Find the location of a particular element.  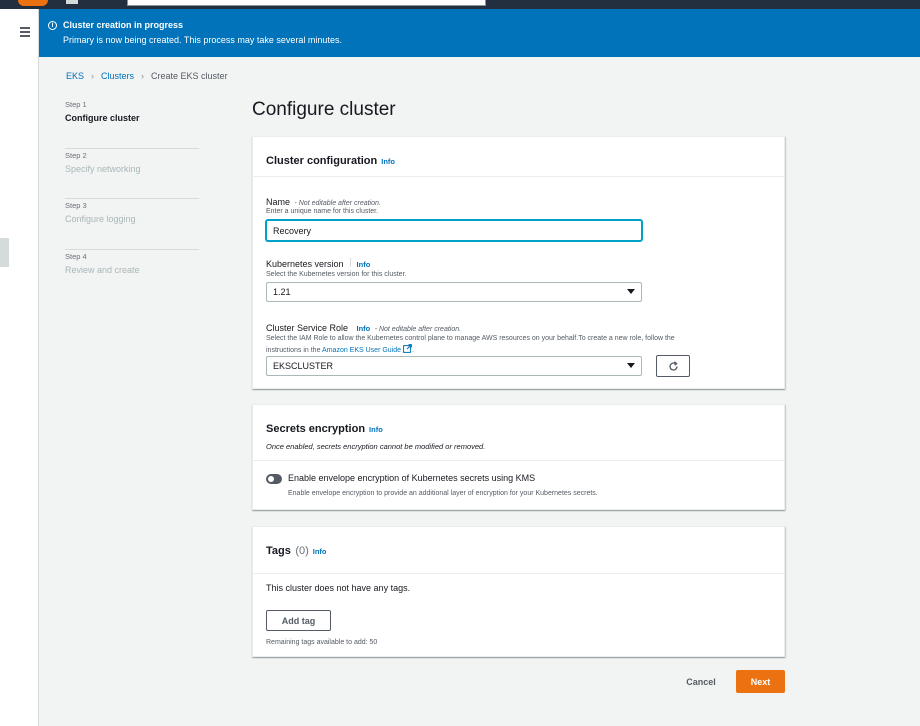

step-3: Step 3 Configure logging is located at coordinates (132, 224).